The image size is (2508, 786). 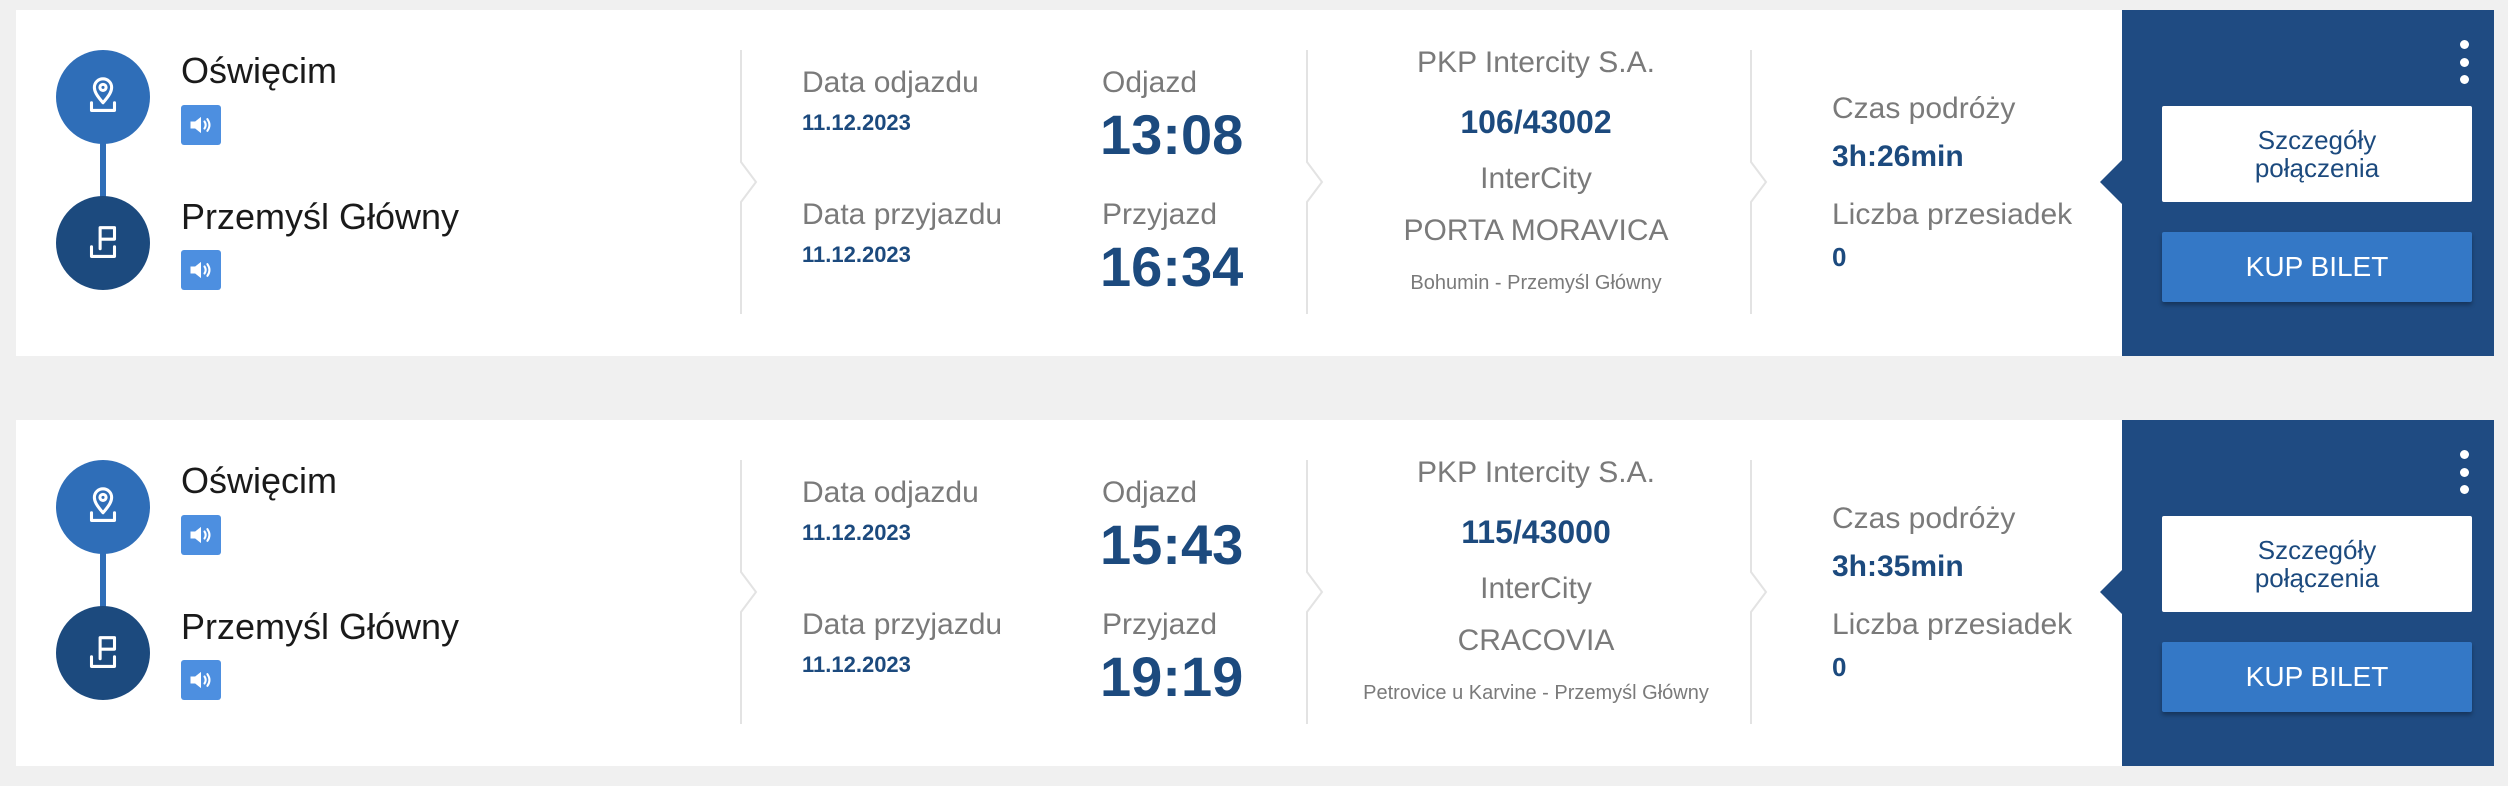 I want to click on train-route: Bohumin - Przemyśl Główny, so click(x=1536, y=283).